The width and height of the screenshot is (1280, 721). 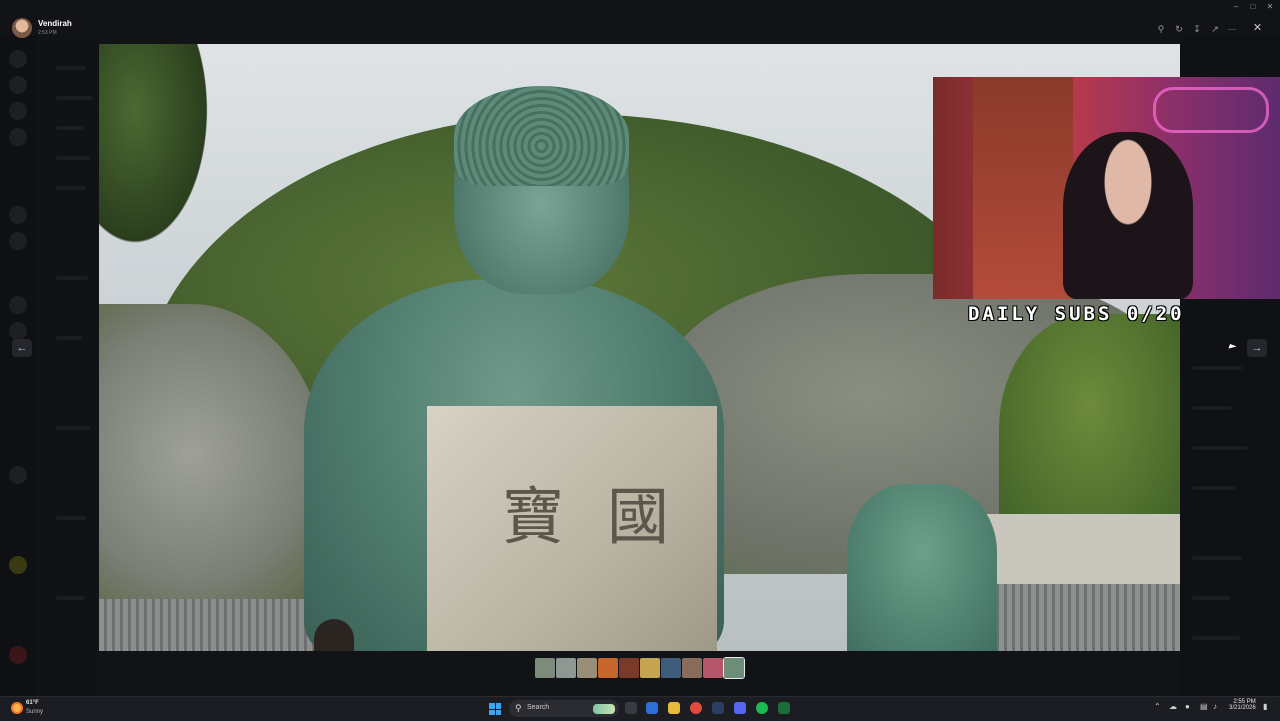 I want to click on image-building, so click(x=1079, y=554).